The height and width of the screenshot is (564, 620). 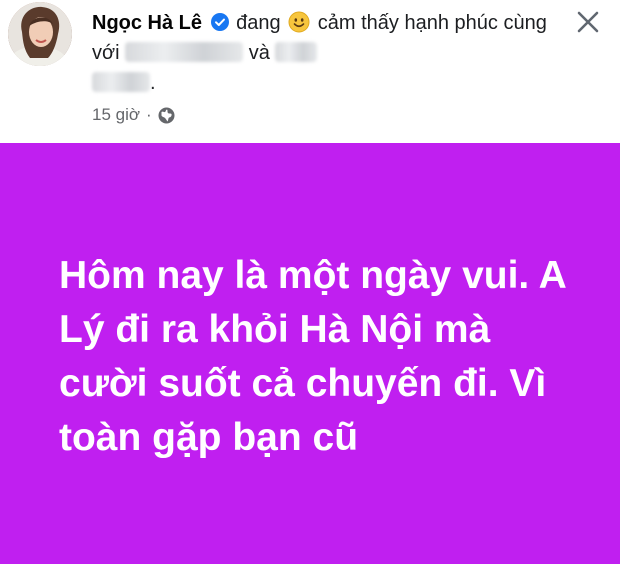 I want to click on globe-icon, so click(x=166, y=115).